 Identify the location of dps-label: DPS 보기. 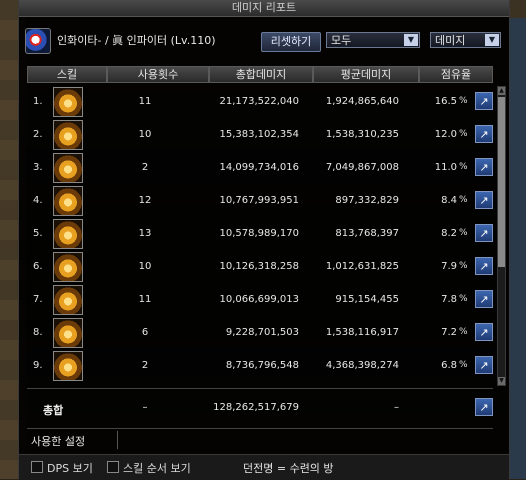
(70, 468).